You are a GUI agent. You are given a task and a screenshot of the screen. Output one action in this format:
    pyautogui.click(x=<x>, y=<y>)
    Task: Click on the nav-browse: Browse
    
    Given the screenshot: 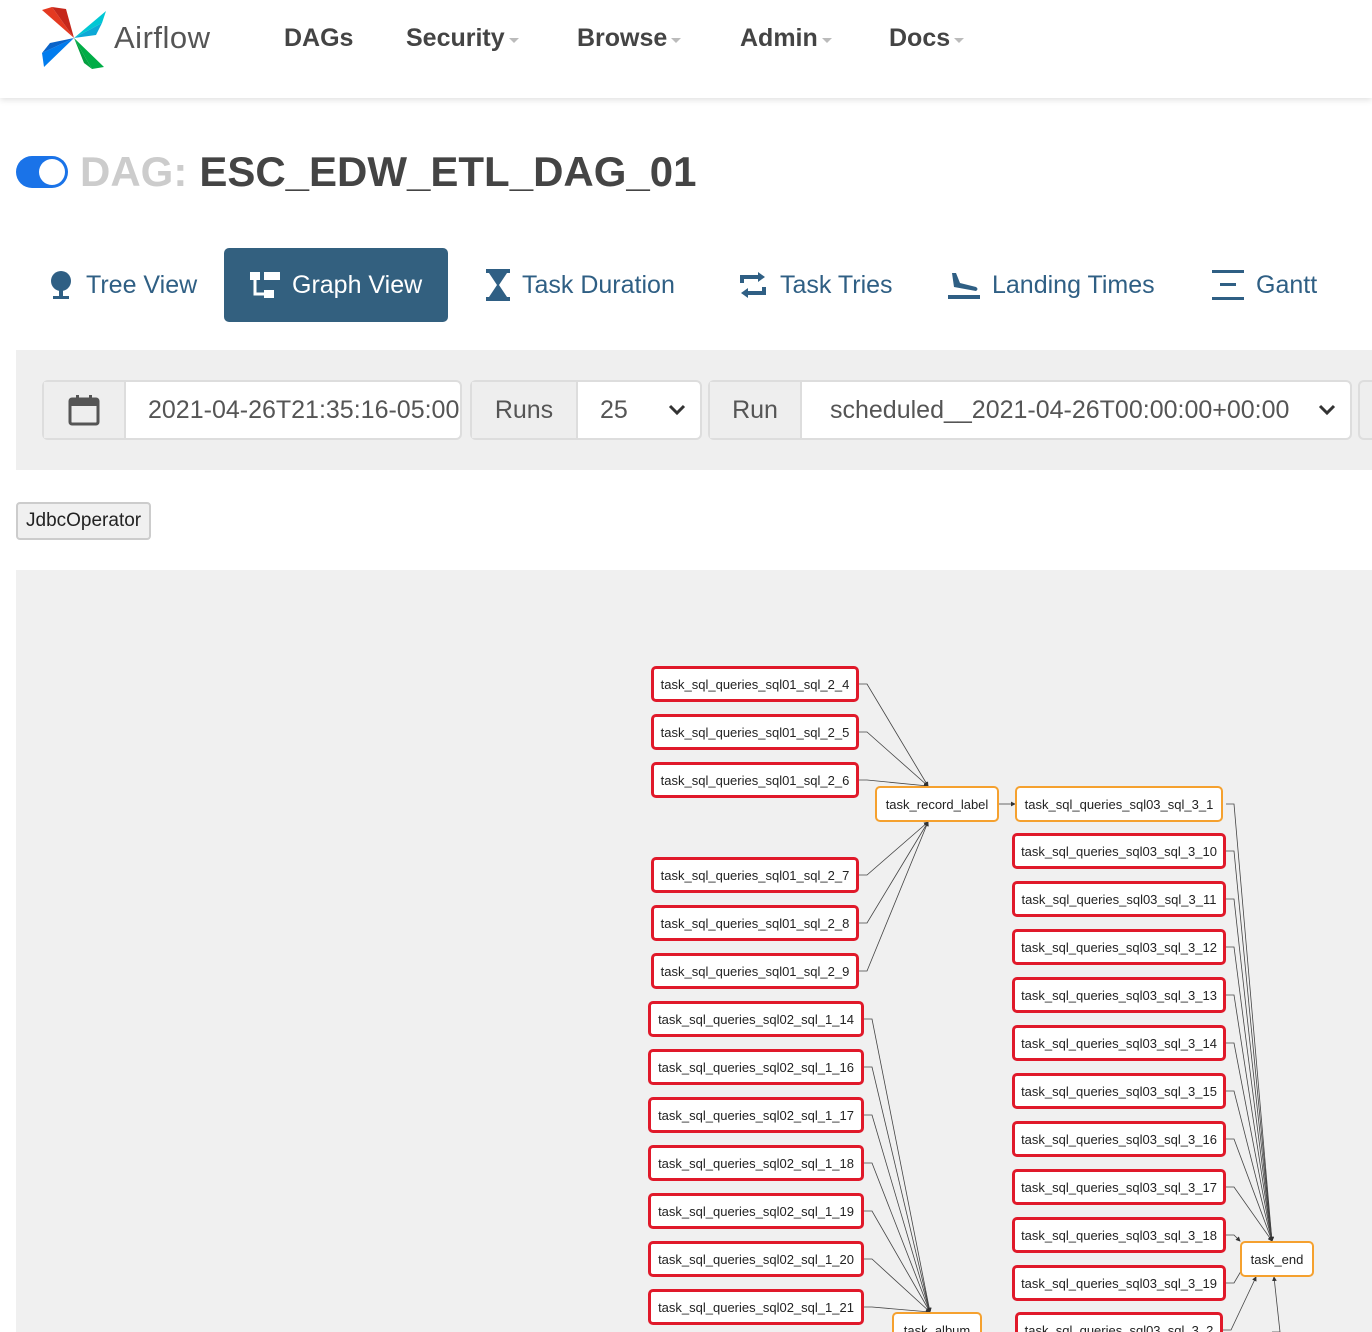 What is the action you would take?
    pyautogui.click(x=629, y=38)
    